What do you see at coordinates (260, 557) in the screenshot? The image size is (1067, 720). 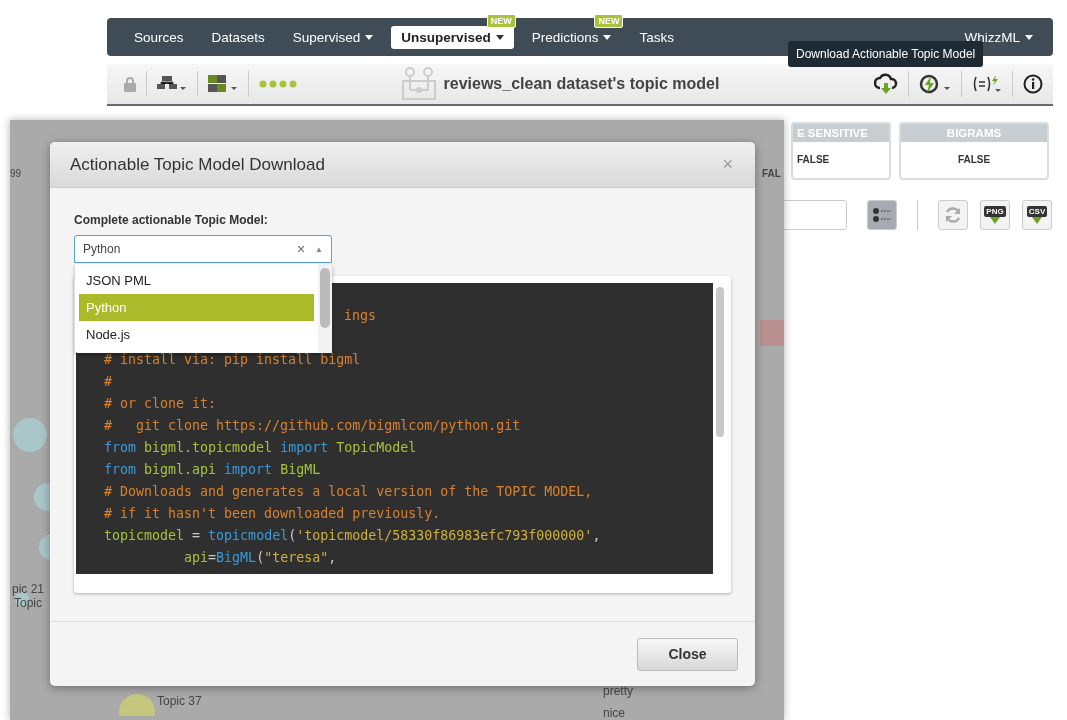 I see `code-line: api=BigML("teresa",` at bounding box center [260, 557].